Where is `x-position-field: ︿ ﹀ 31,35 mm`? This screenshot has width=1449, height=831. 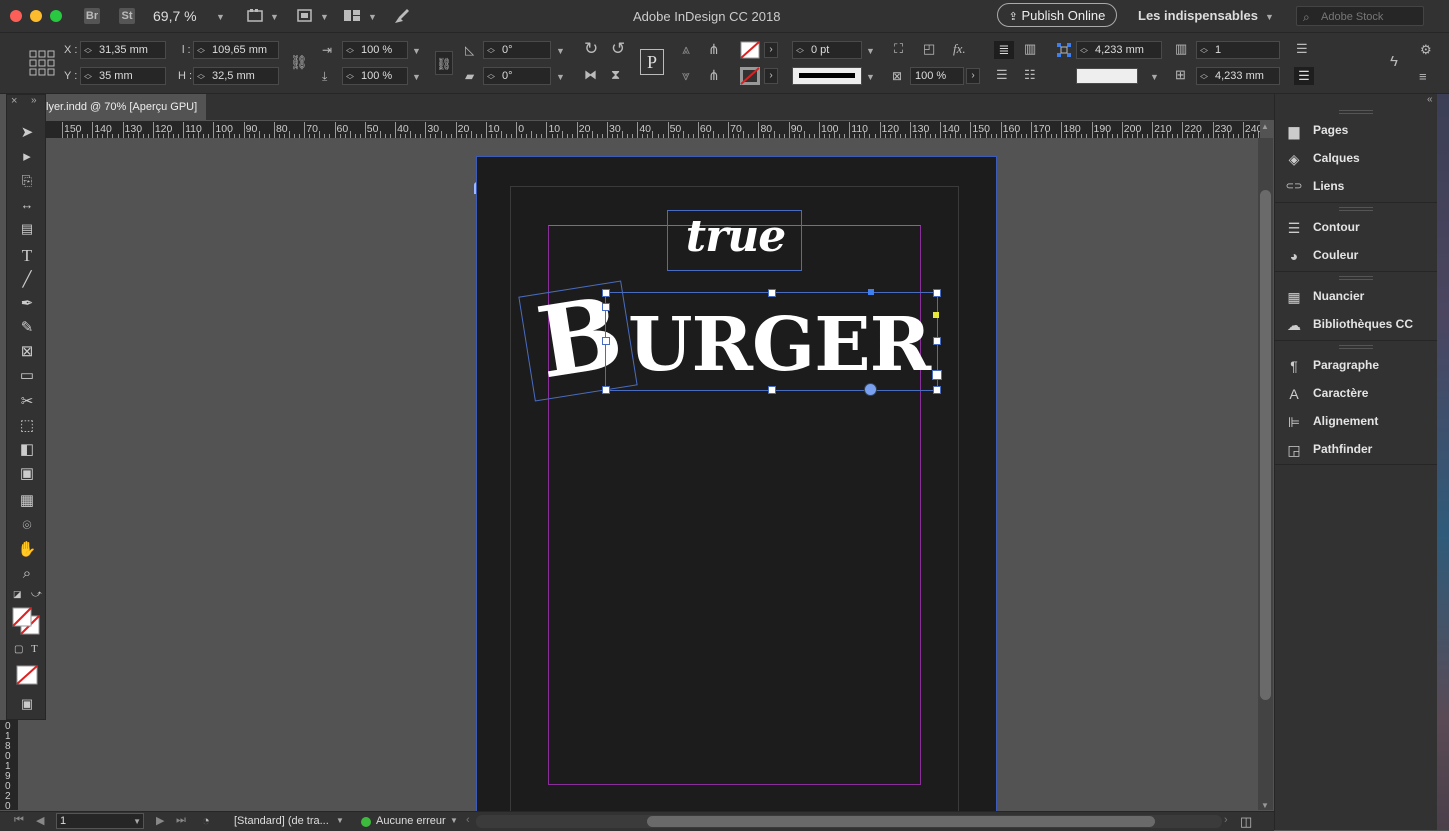 x-position-field: ︿ ﹀ 31,35 mm is located at coordinates (123, 50).